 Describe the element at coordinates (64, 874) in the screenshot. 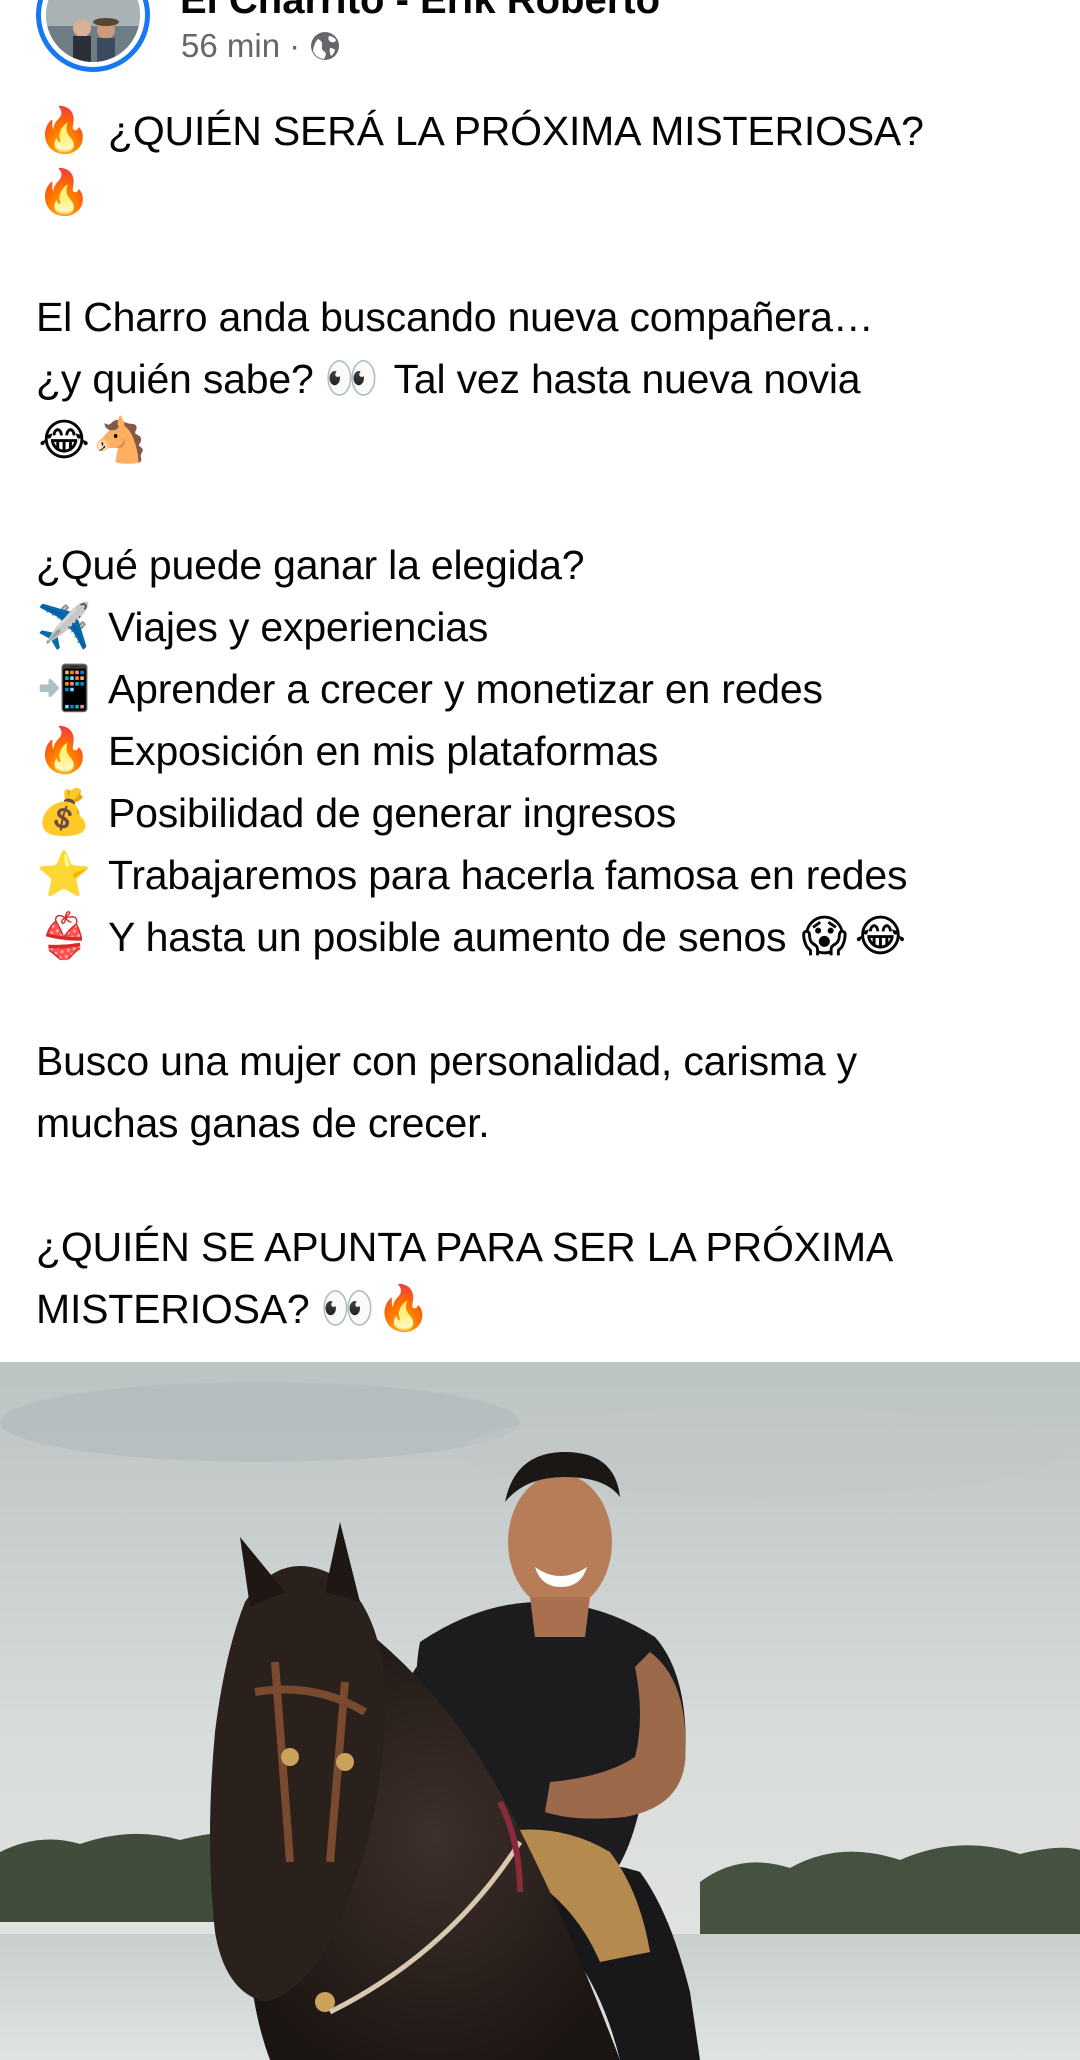

I see `star-emoji-icon: ⭐` at that location.